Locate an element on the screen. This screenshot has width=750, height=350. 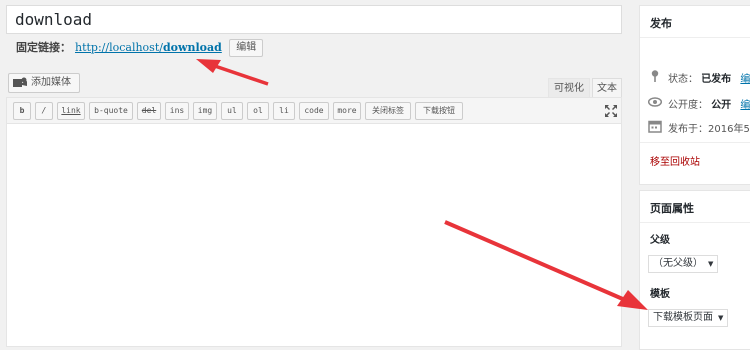
tab-visual: 可视化 is located at coordinates (569, 88).